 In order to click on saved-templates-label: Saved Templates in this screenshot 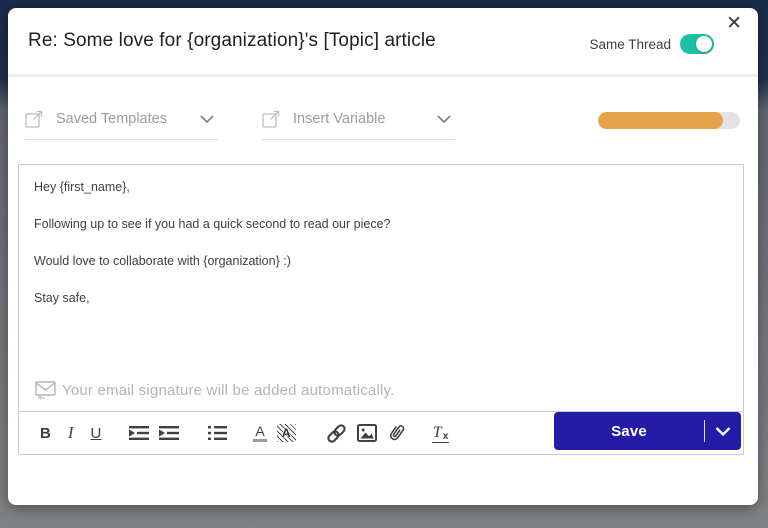, I will do `click(111, 118)`.